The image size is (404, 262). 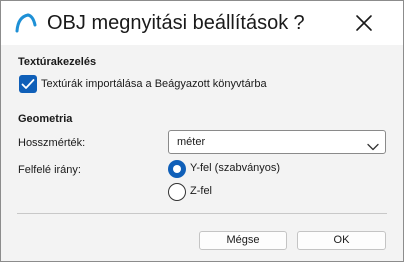 I want to click on textures-section-title: Textúrakezelés, so click(x=57, y=62).